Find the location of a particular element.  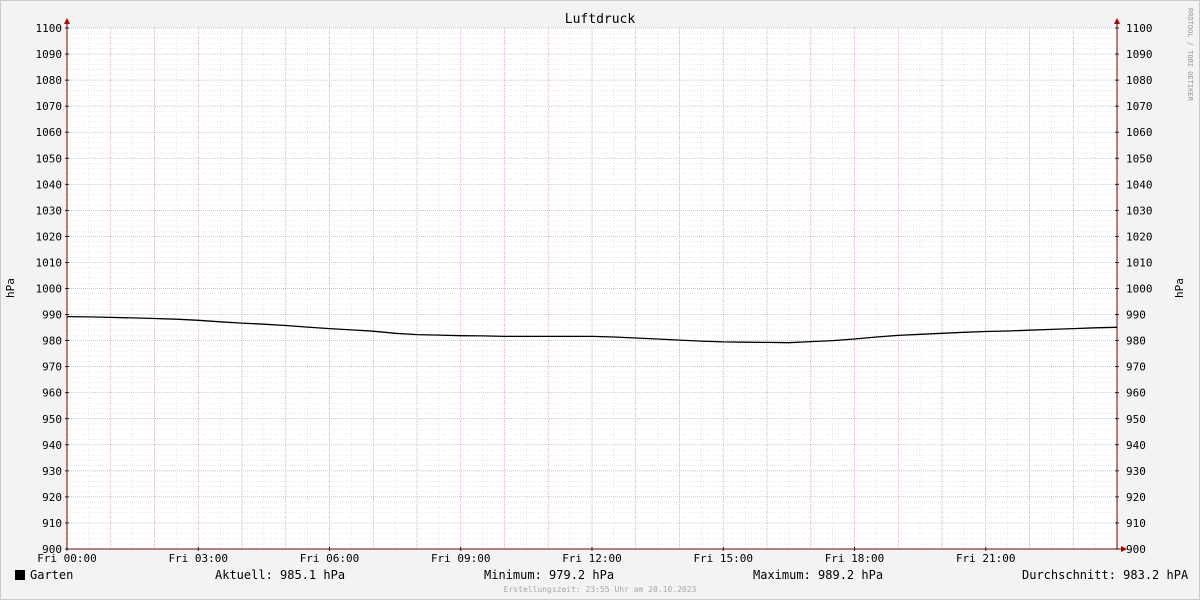

x-tick-label: Fri 00:00 is located at coordinates (67, 558).